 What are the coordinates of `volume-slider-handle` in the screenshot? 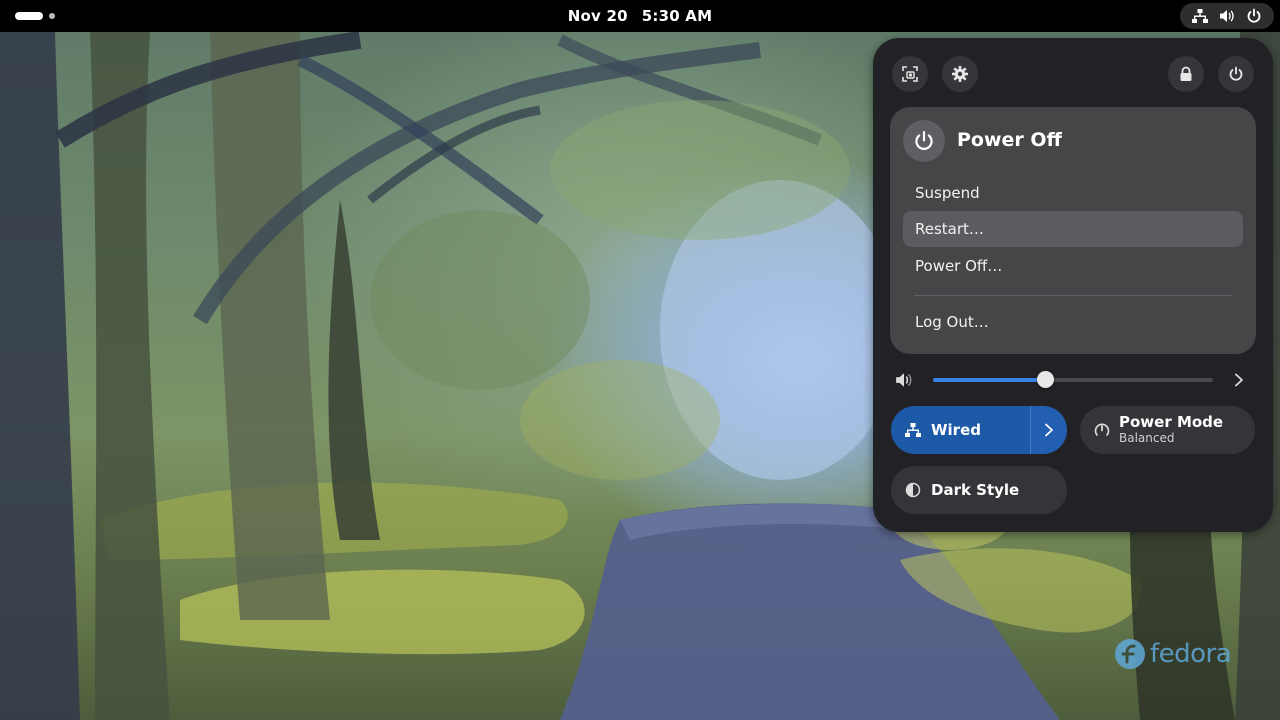 It's located at (1045, 379).